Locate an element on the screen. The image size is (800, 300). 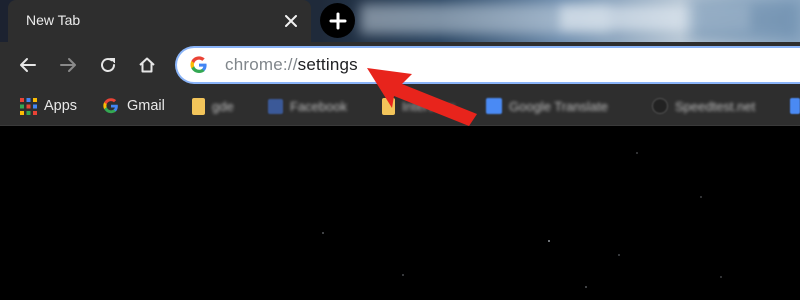
bookmark-apps: Apps is located at coordinates (48, 106).